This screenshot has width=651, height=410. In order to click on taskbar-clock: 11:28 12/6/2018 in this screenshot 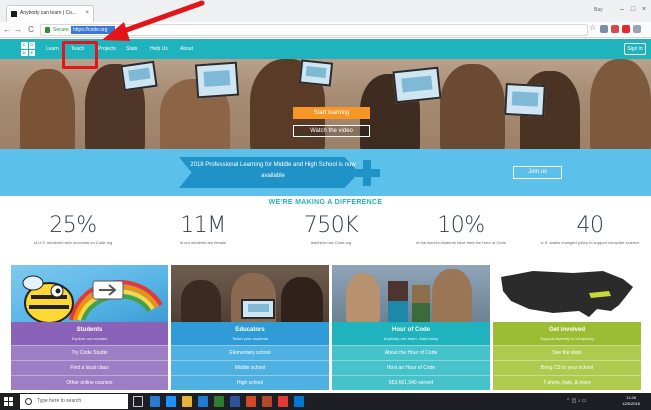, I will do `click(631, 401)`.